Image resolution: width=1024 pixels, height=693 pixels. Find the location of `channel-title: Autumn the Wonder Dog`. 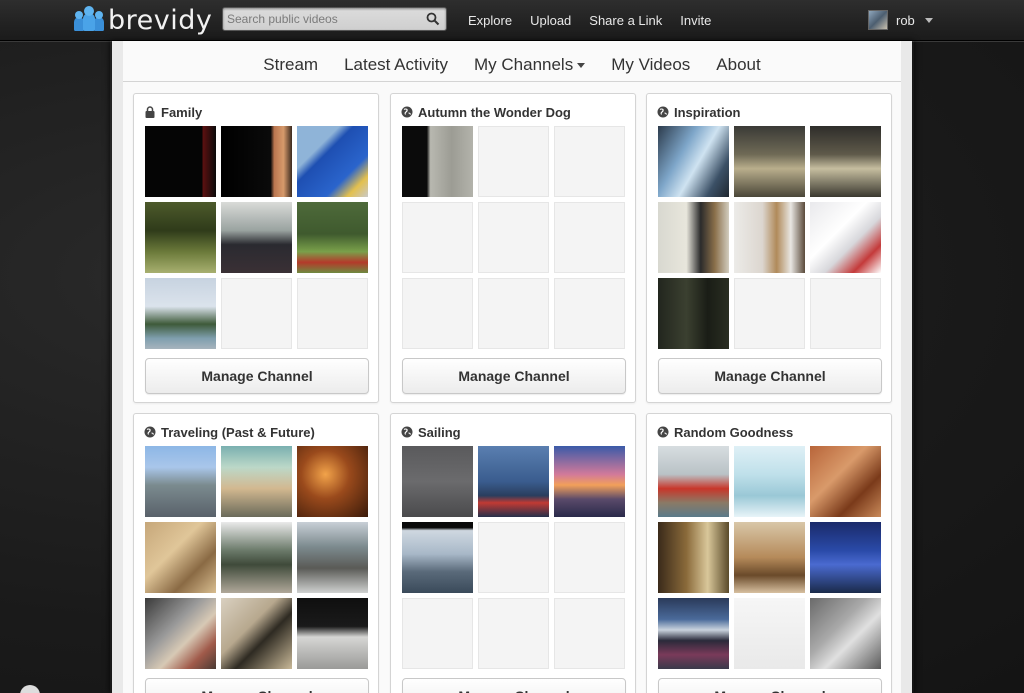

channel-title: Autumn the Wonder Dog is located at coordinates (486, 112).